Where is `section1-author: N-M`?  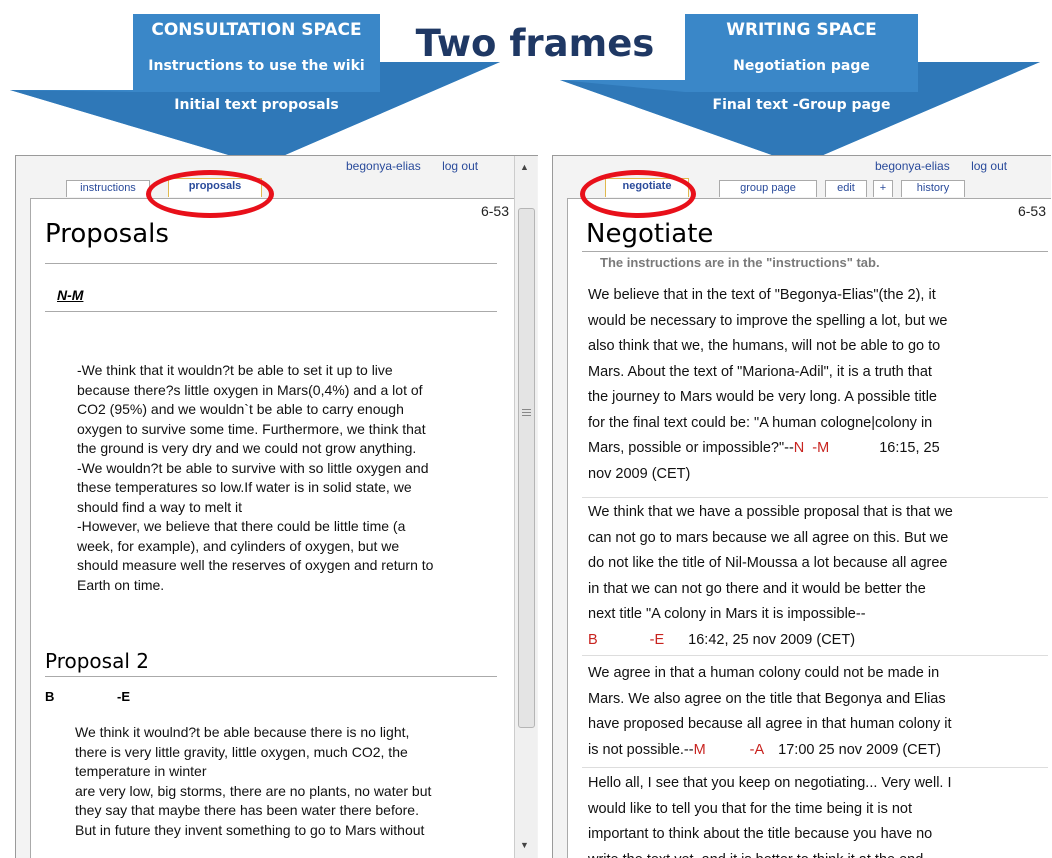 section1-author: N-M is located at coordinates (70, 295).